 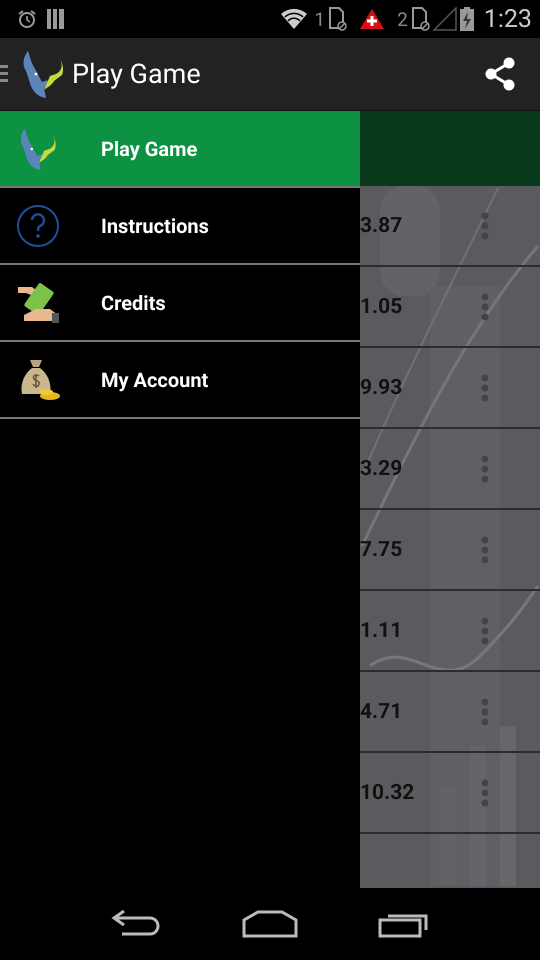 What do you see at coordinates (136, 74) in the screenshot?
I see `app-title: Play Game` at bounding box center [136, 74].